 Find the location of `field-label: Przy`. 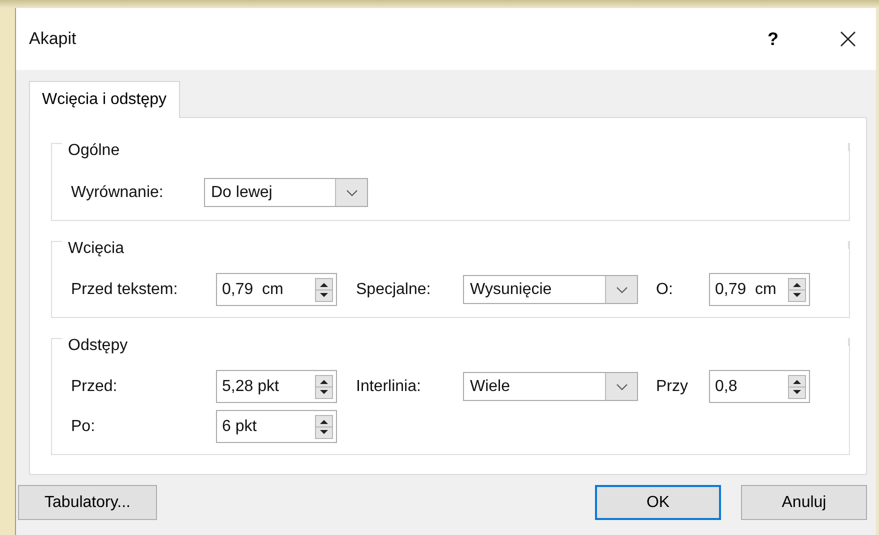

field-label: Przy is located at coordinates (672, 387).